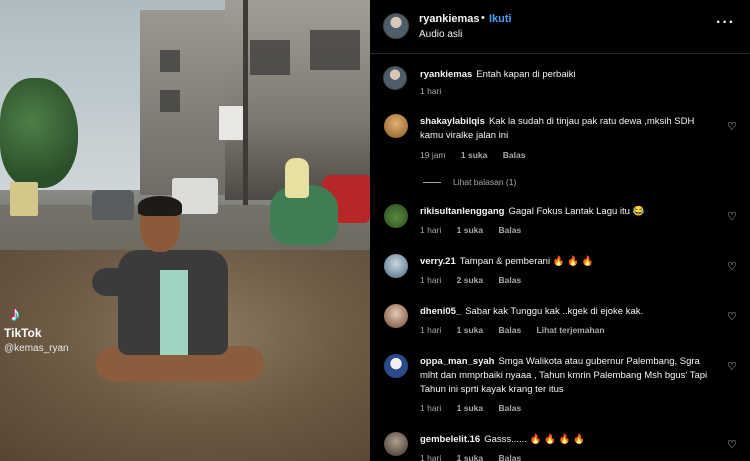  I want to click on video-building-left, so click(185, 102).